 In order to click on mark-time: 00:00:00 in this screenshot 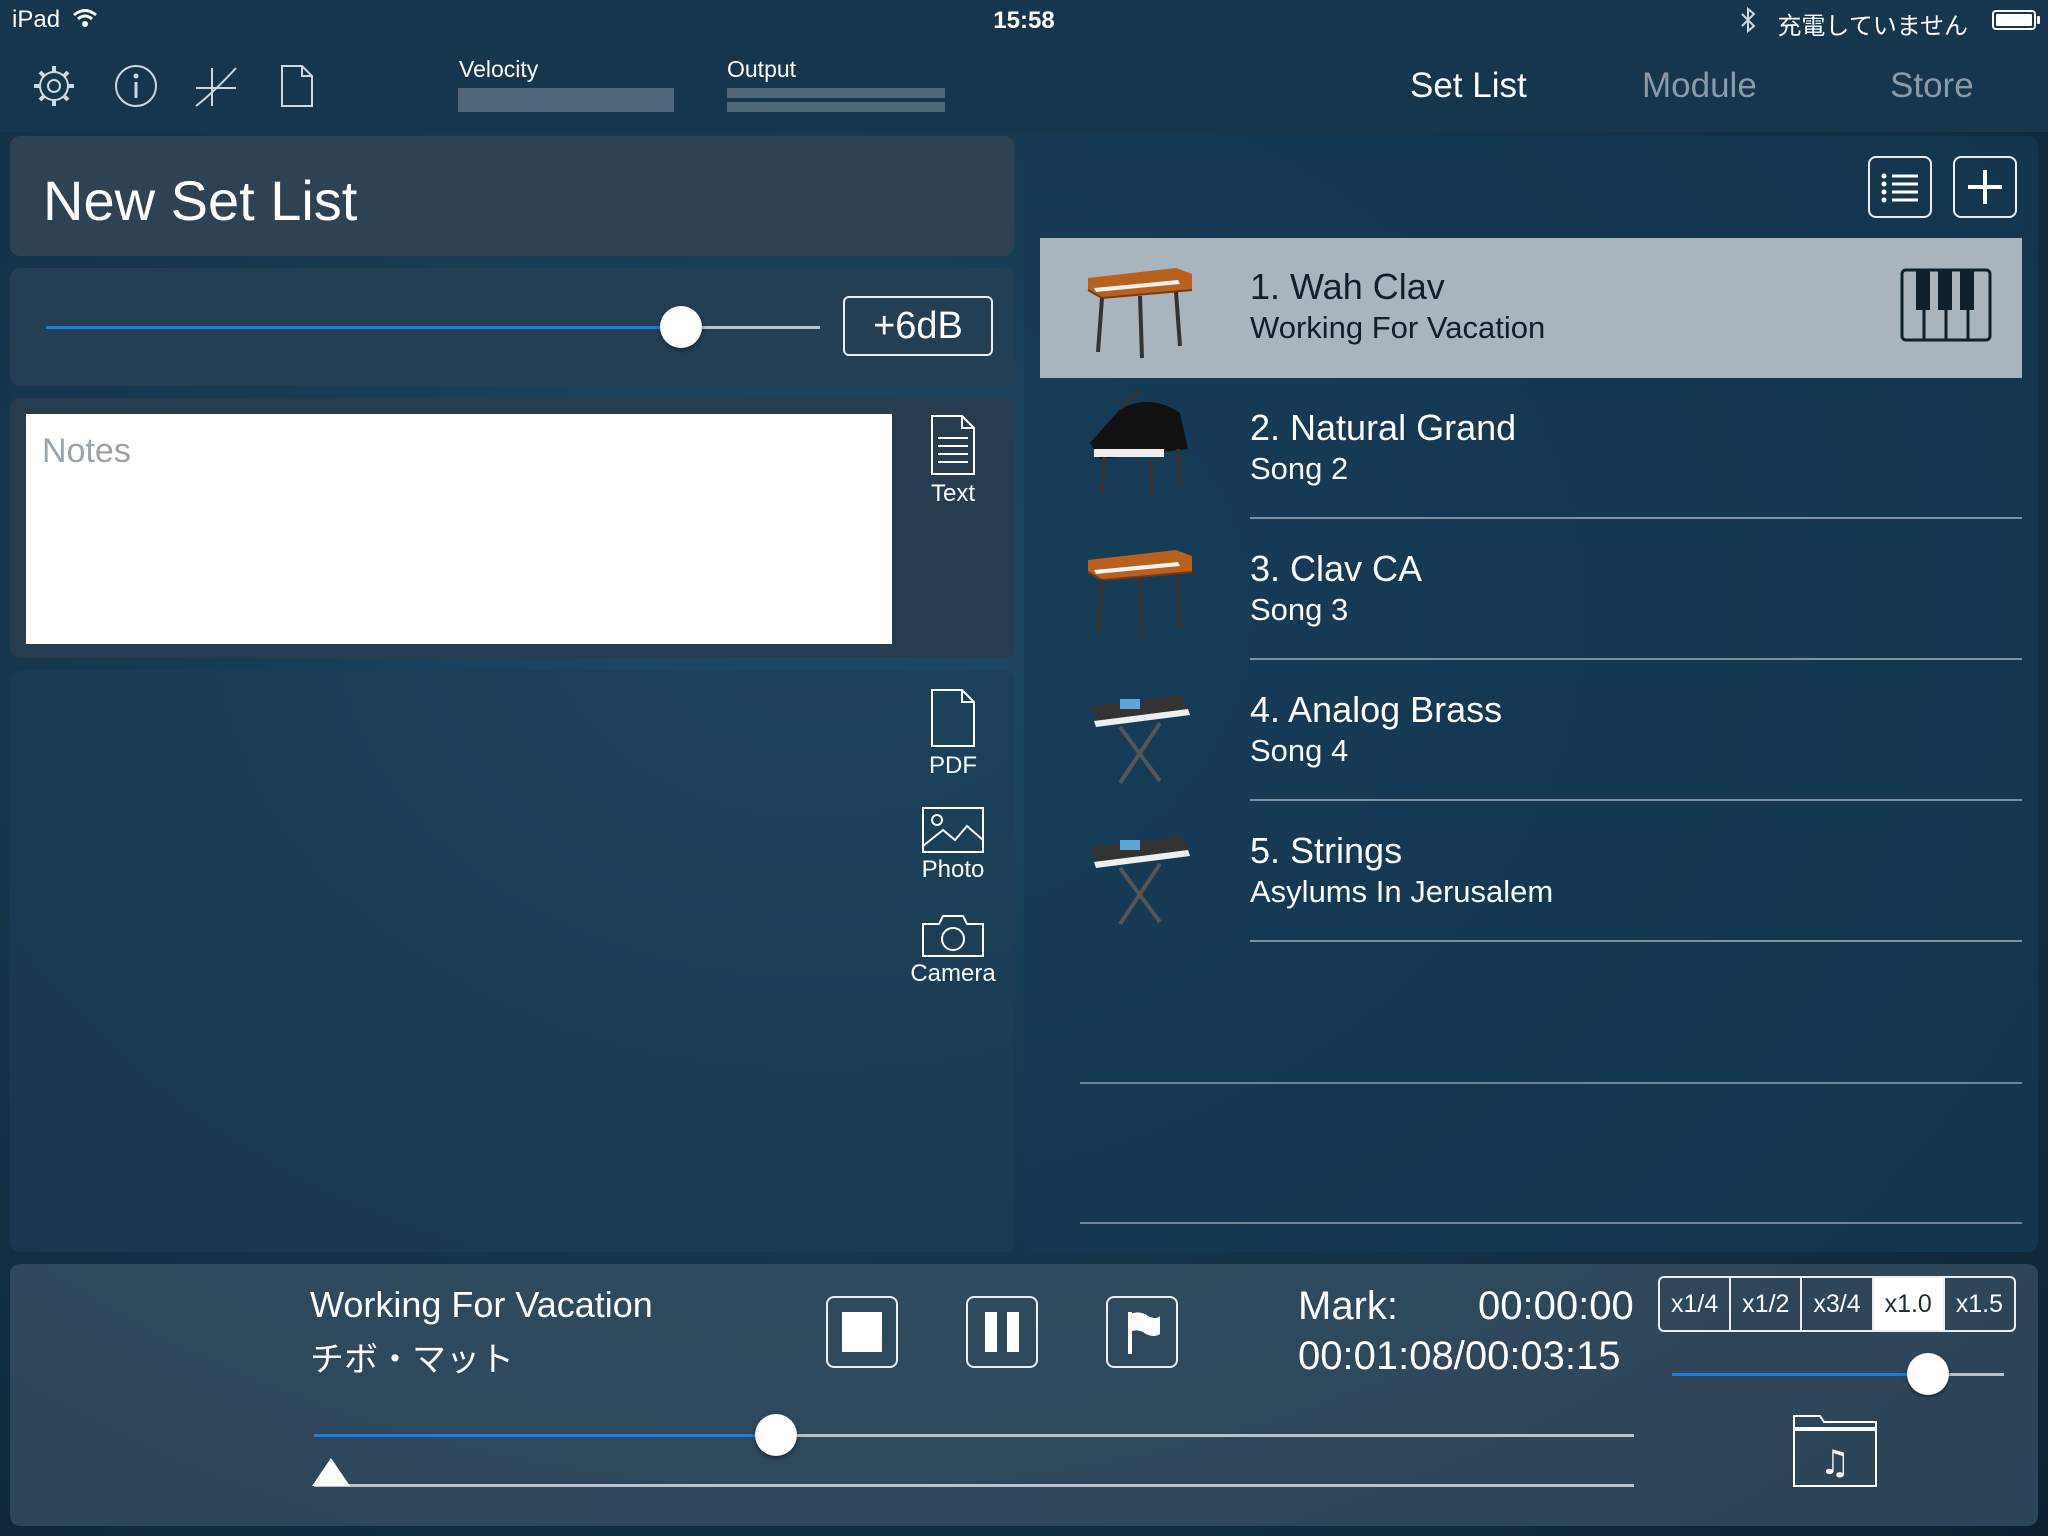, I will do `click(1556, 1306)`.